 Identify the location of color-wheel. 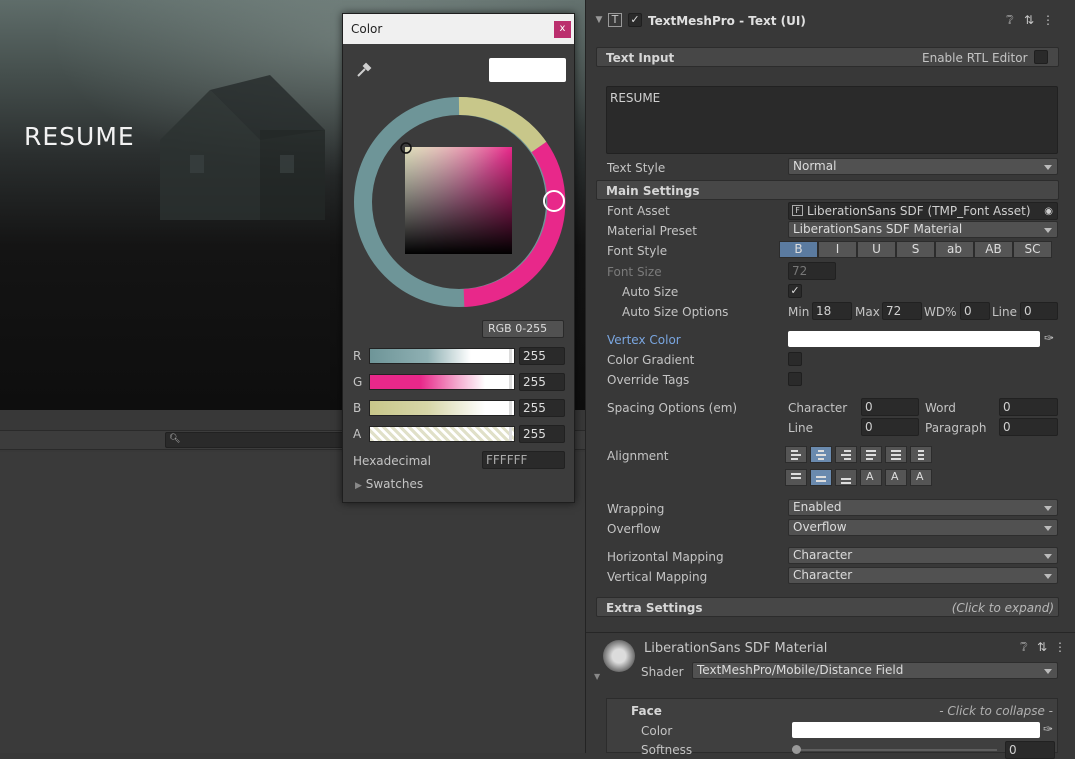
(459, 202).